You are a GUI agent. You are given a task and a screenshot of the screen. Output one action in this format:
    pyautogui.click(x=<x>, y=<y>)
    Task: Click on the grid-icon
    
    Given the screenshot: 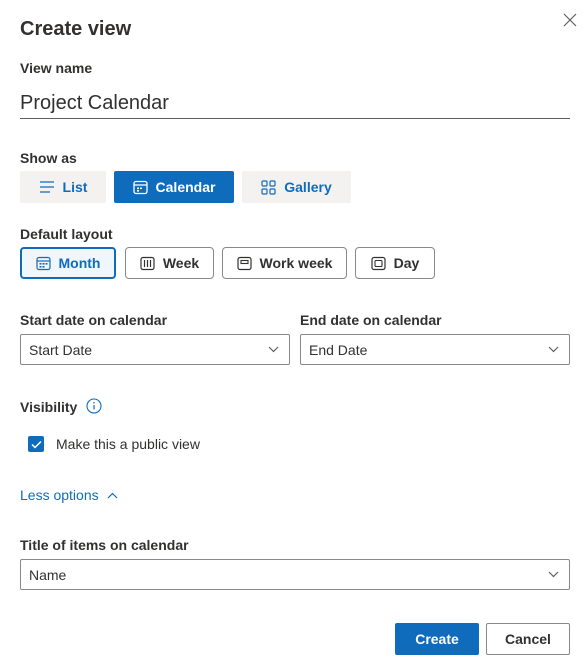 What is the action you would take?
    pyautogui.click(x=268, y=187)
    